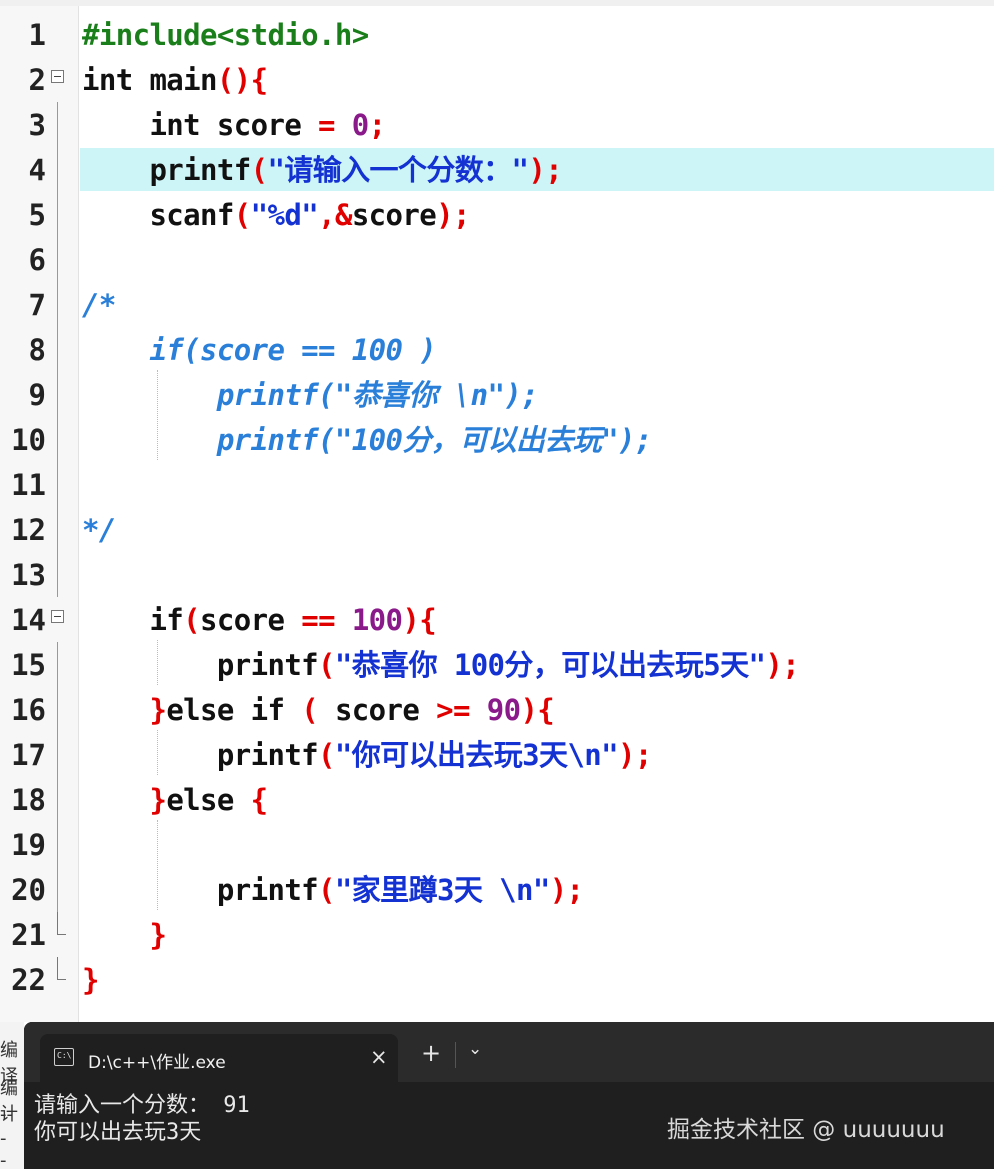 The width and height of the screenshot is (994, 1171). Describe the element at coordinates (550, 665) in the screenshot. I see `code-token: "恭喜你 100分，可以出去玩5天"` at that location.